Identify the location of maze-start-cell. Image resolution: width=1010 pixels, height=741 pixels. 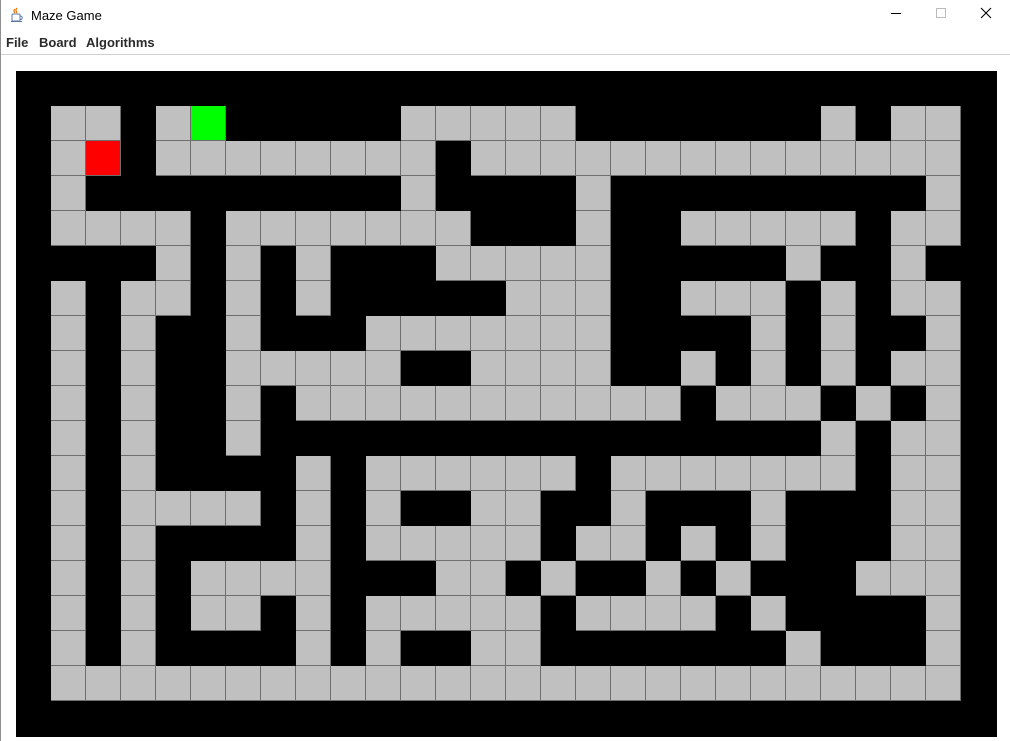
(103, 158).